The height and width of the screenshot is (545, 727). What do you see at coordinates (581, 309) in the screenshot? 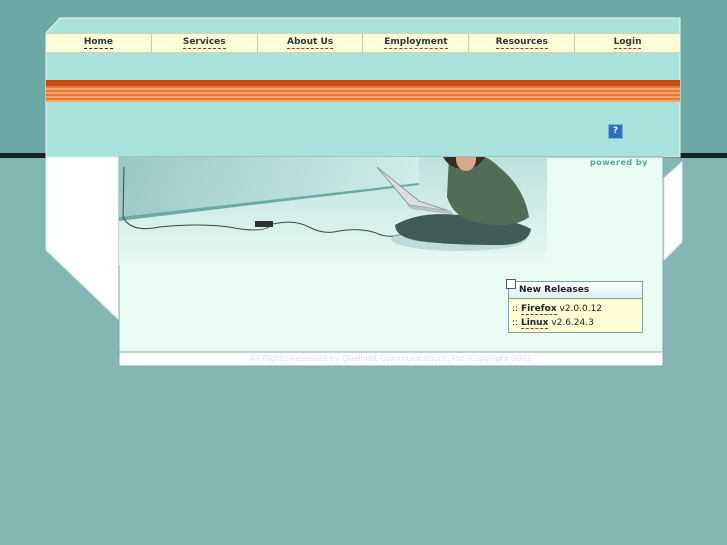
I see `release-version: v2.0.0.12` at bounding box center [581, 309].